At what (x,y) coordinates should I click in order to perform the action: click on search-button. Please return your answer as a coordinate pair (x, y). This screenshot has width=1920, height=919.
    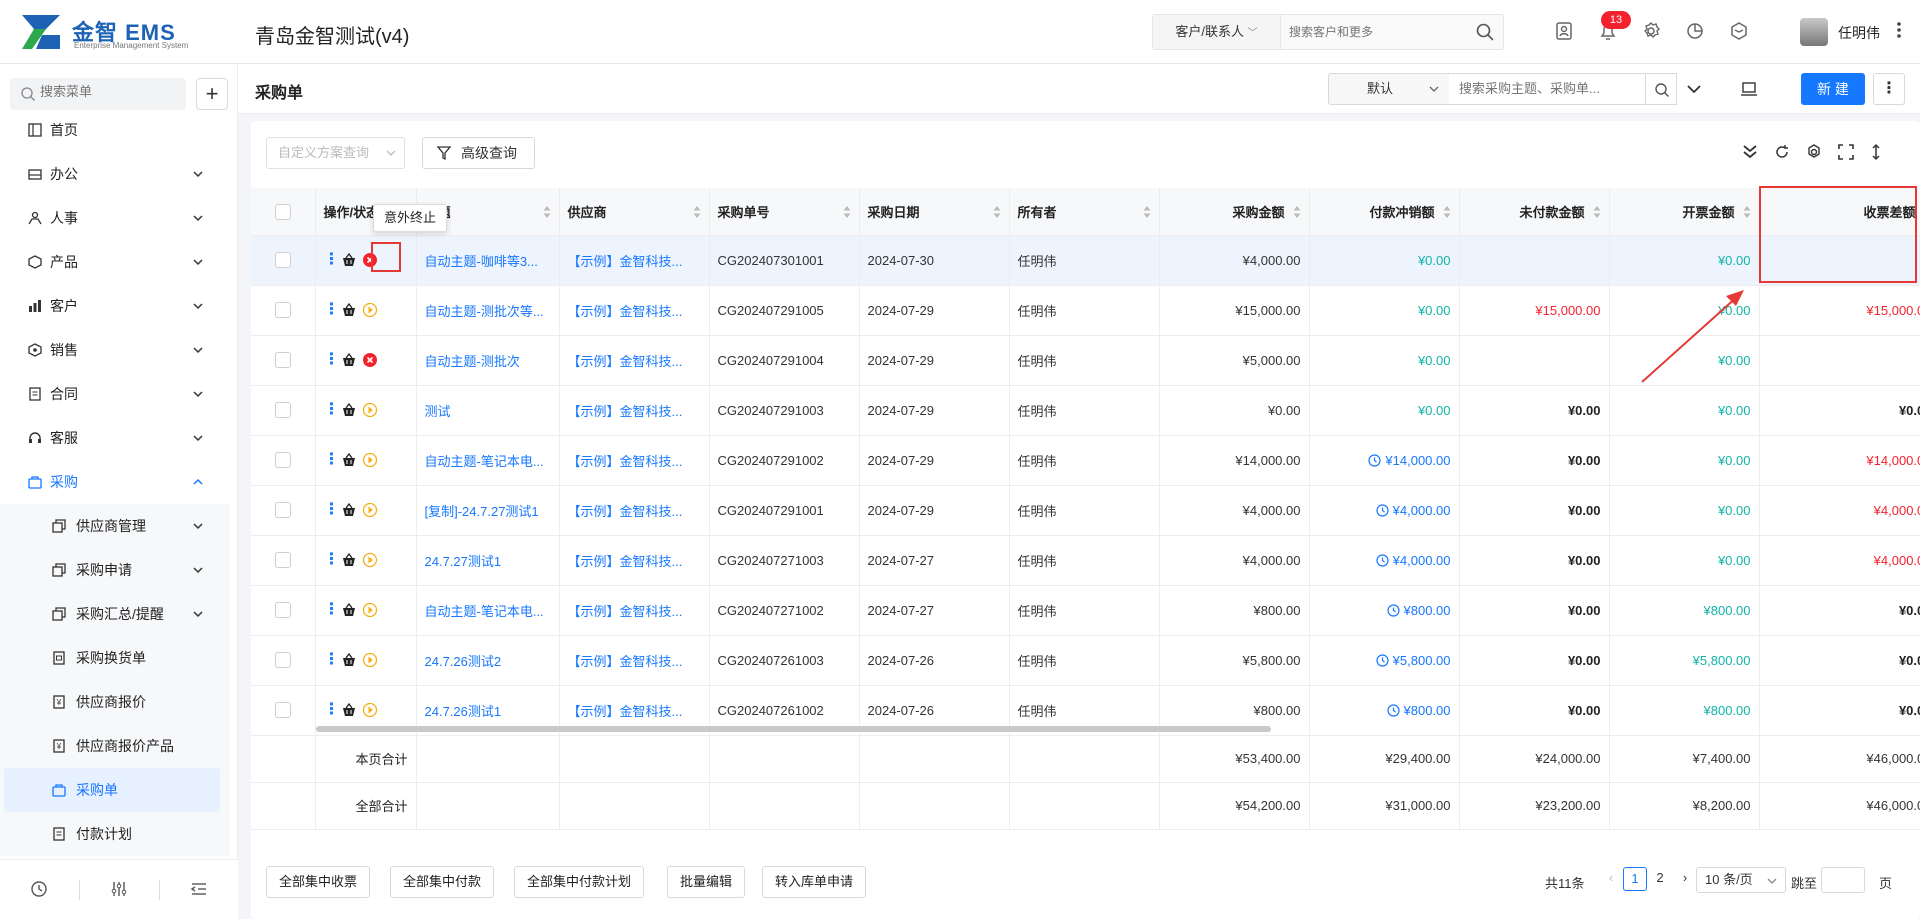
    Looking at the image, I should click on (1661, 89).